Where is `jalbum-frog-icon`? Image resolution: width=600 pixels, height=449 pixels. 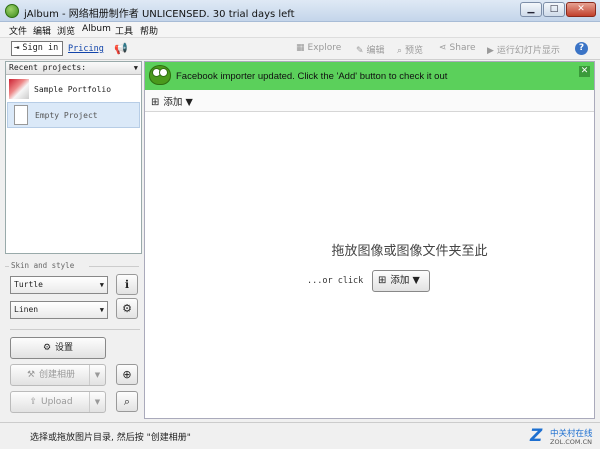
jalbum-frog-icon is located at coordinates (12, 11).